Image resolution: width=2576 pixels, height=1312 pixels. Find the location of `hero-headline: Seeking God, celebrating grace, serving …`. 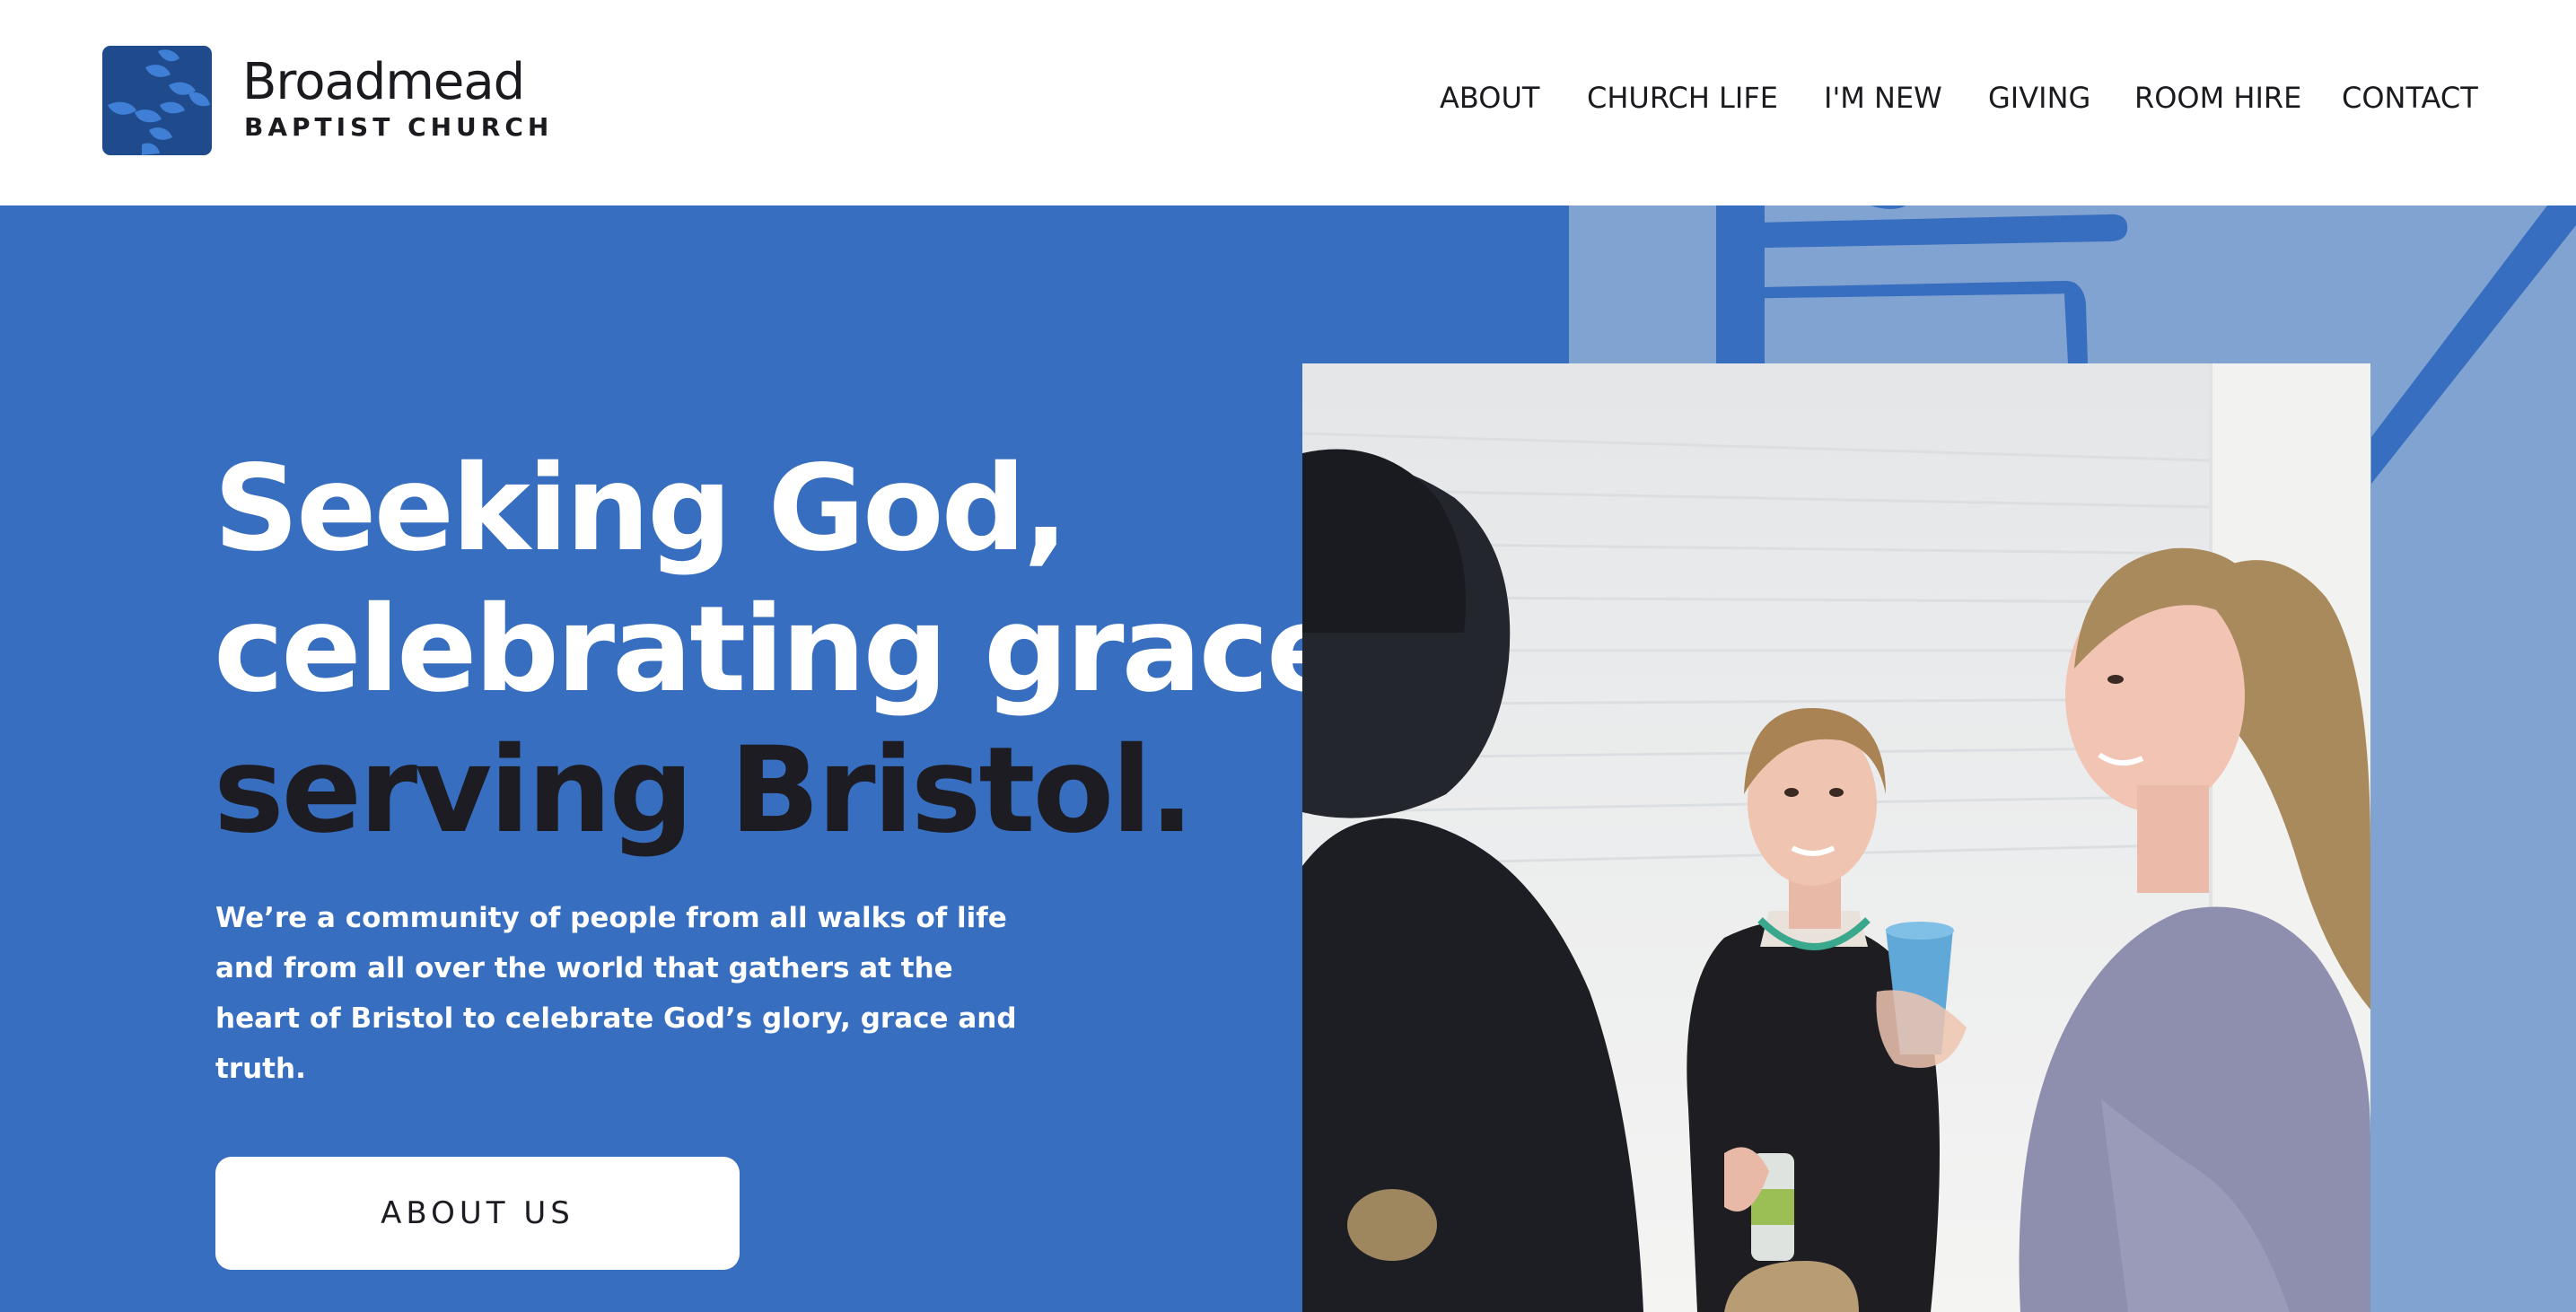

hero-headline: Seeking God, celebrating grace, serving … is located at coordinates (801, 650).